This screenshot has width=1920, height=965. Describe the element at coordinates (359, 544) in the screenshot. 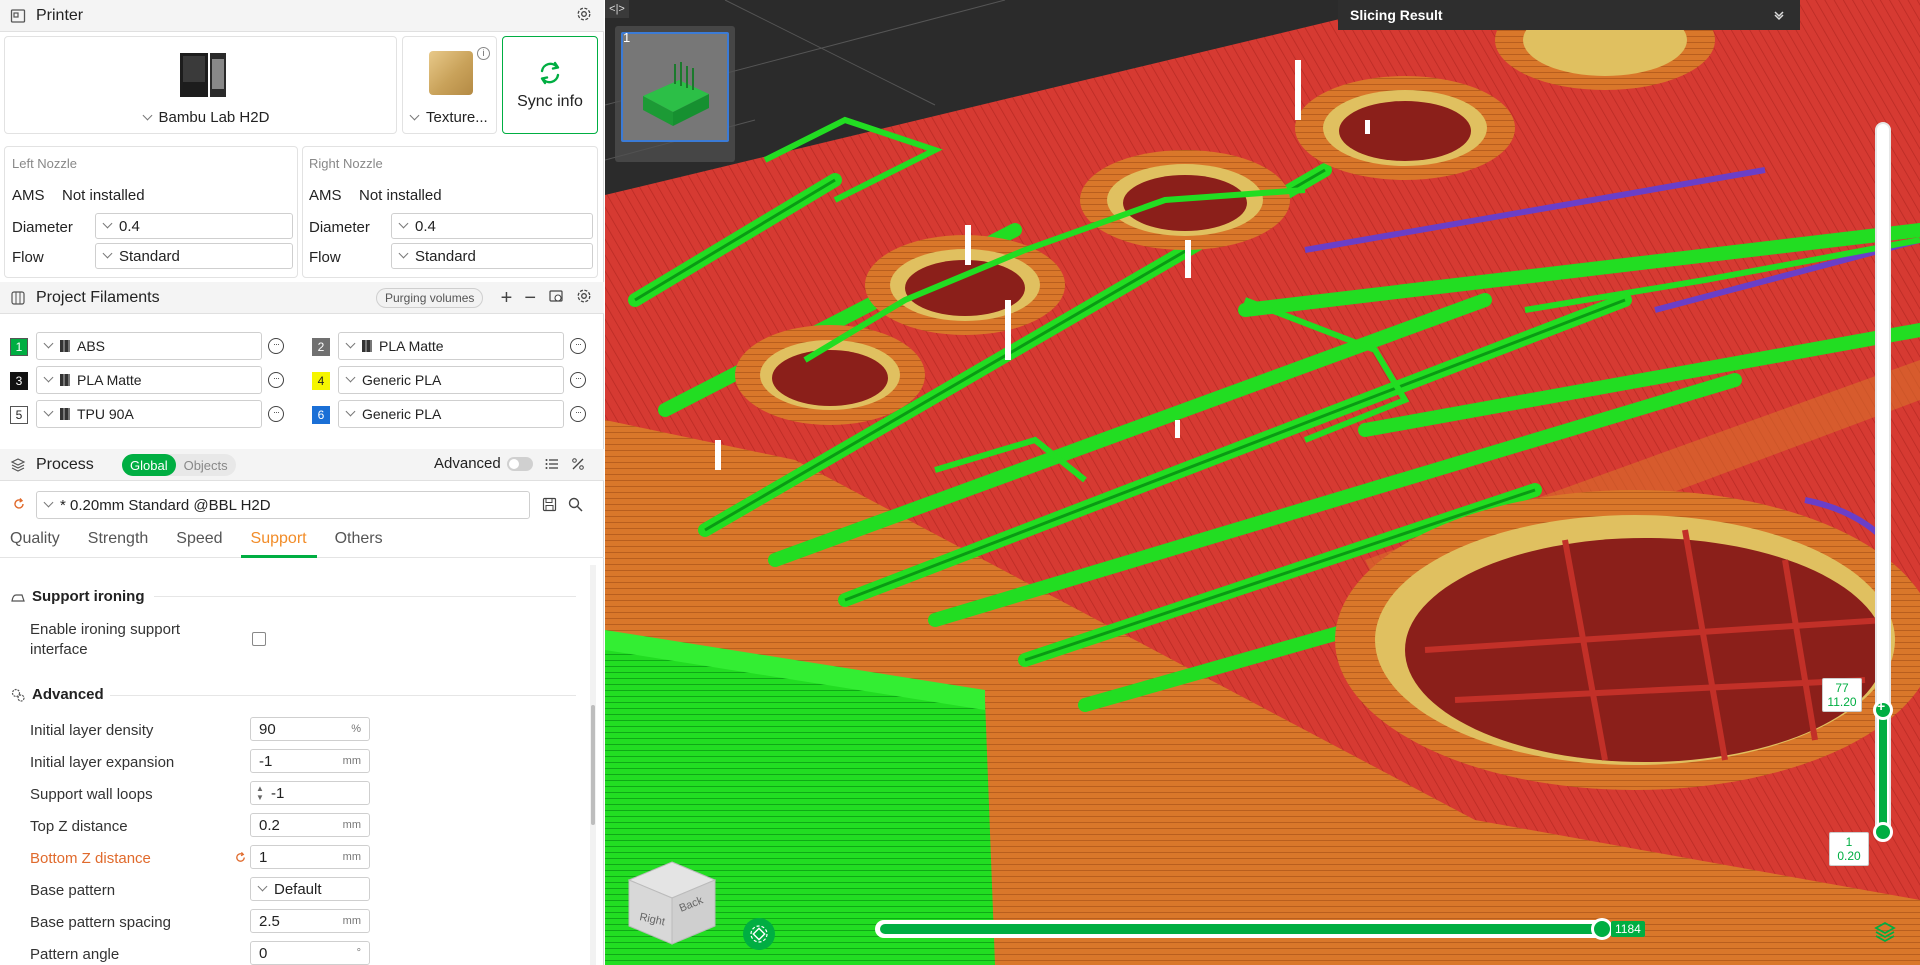

I see `tab-others: Others` at that location.